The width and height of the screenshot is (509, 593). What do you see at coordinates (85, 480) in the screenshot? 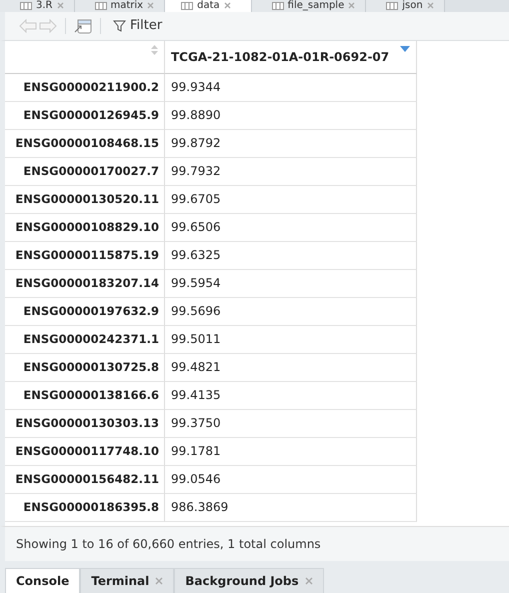
I see `row-name-cell: ENSG00000156482.11` at bounding box center [85, 480].